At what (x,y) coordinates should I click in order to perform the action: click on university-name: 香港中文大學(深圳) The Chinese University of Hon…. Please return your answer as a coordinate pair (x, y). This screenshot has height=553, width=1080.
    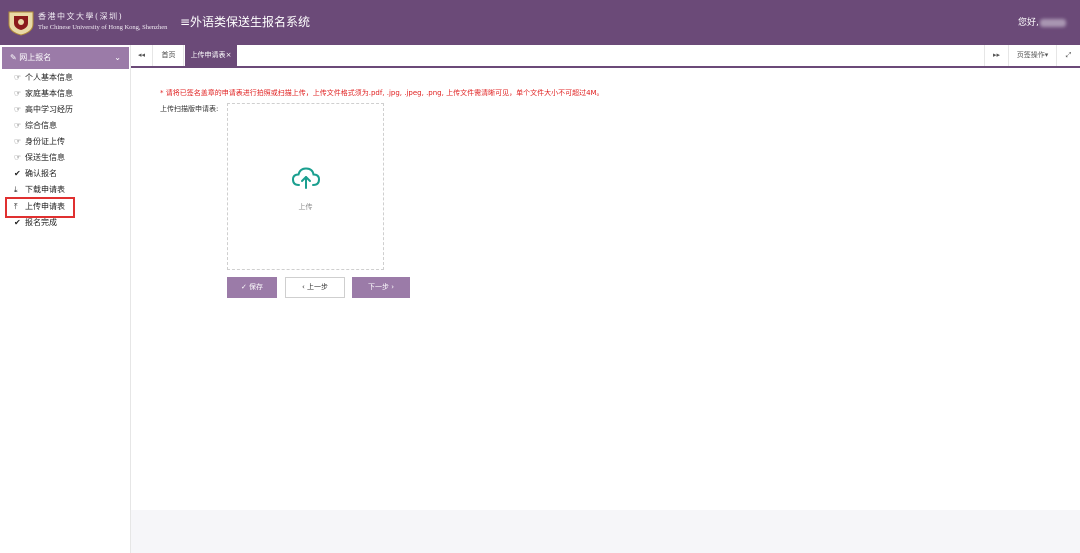
    Looking at the image, I should click on (102, 21).